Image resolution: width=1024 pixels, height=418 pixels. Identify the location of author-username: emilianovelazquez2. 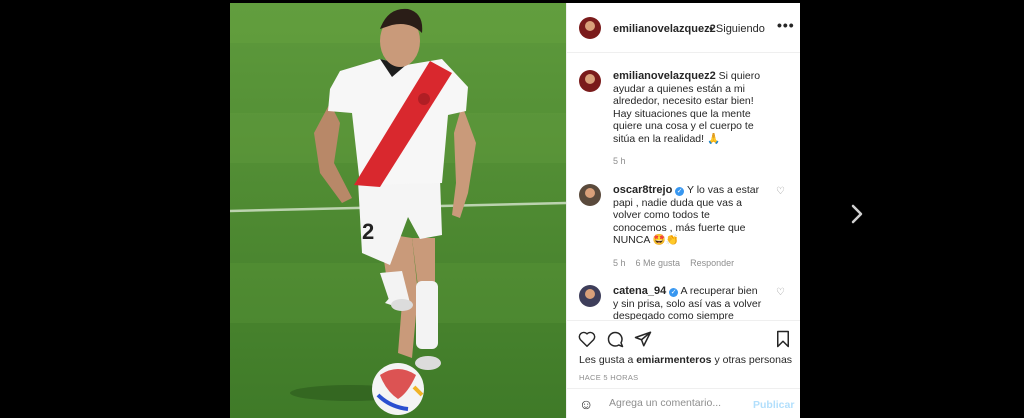
(664, 29).